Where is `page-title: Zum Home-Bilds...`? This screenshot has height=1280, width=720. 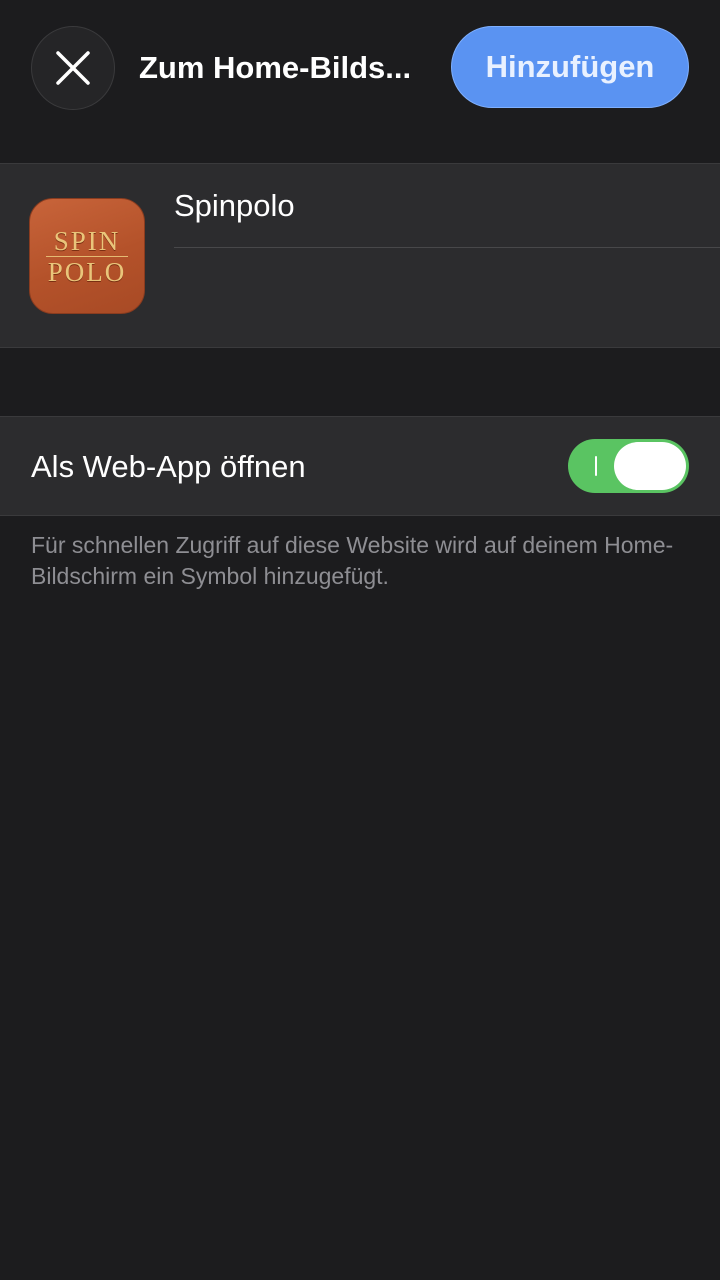
page-title: Zum Home-Bilds... is located at coordinates (275, 67).